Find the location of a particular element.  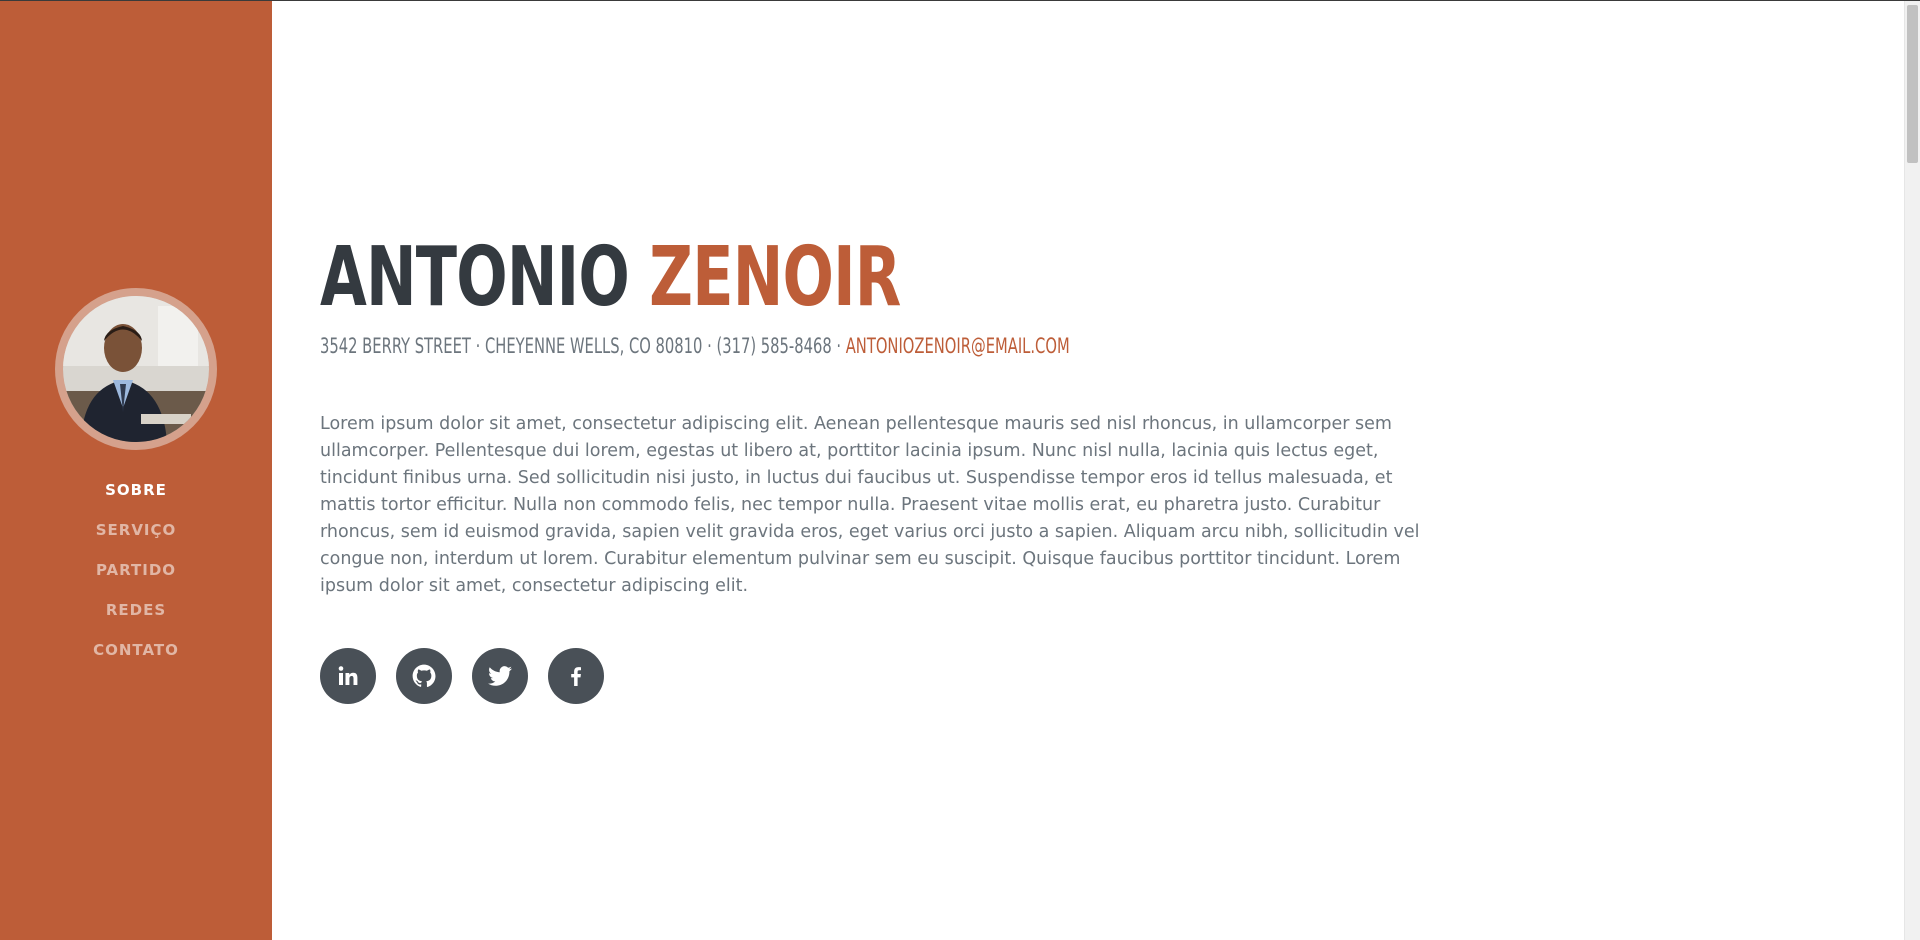

scrollbar-thumb is located at coordinates (1912, 84).